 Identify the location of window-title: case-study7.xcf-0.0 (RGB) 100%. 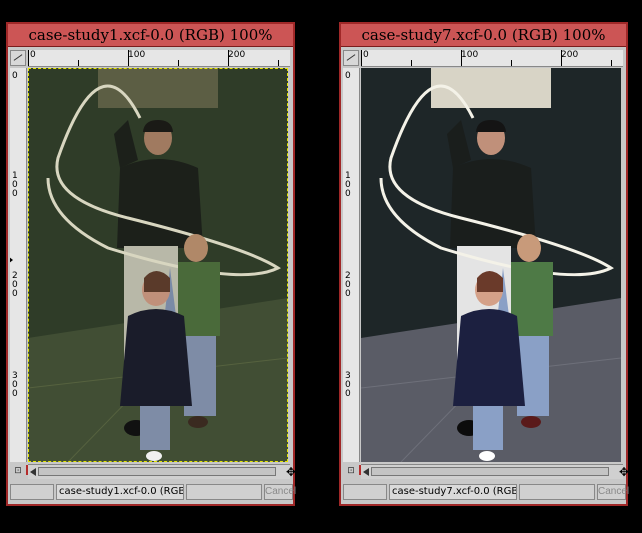
(483, 35).